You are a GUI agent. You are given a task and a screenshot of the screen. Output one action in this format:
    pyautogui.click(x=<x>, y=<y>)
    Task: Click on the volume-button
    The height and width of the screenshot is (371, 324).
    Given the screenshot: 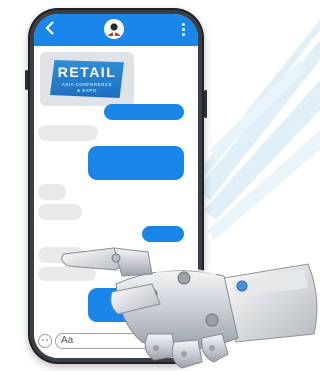 What is the action you would take?
    pyautogui.click(x=26, y=80)
    